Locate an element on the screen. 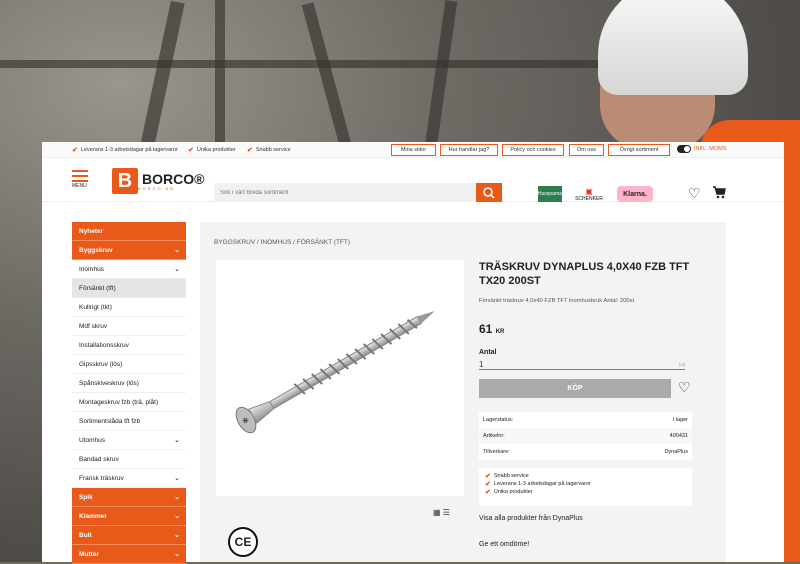  sidebar-item-sortimentslada: Sortimentslåda tft fzb is located at coordinates (129, 421).